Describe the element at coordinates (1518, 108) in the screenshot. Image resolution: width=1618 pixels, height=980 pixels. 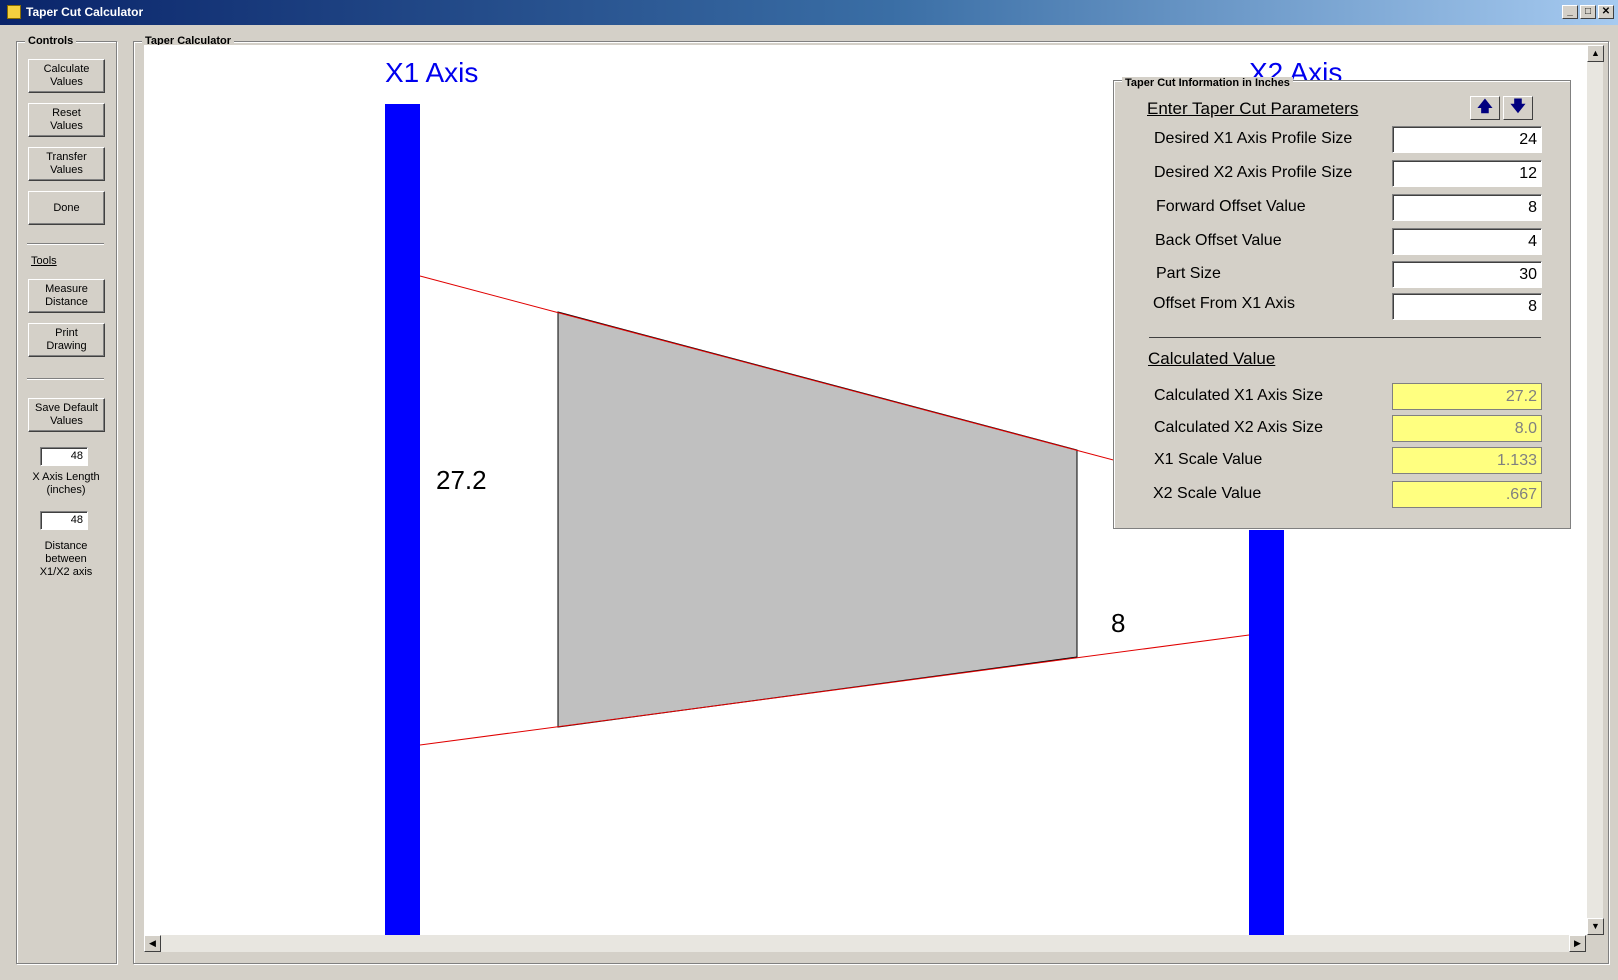
I see `arrow-down-icon: 🡇` at that location.